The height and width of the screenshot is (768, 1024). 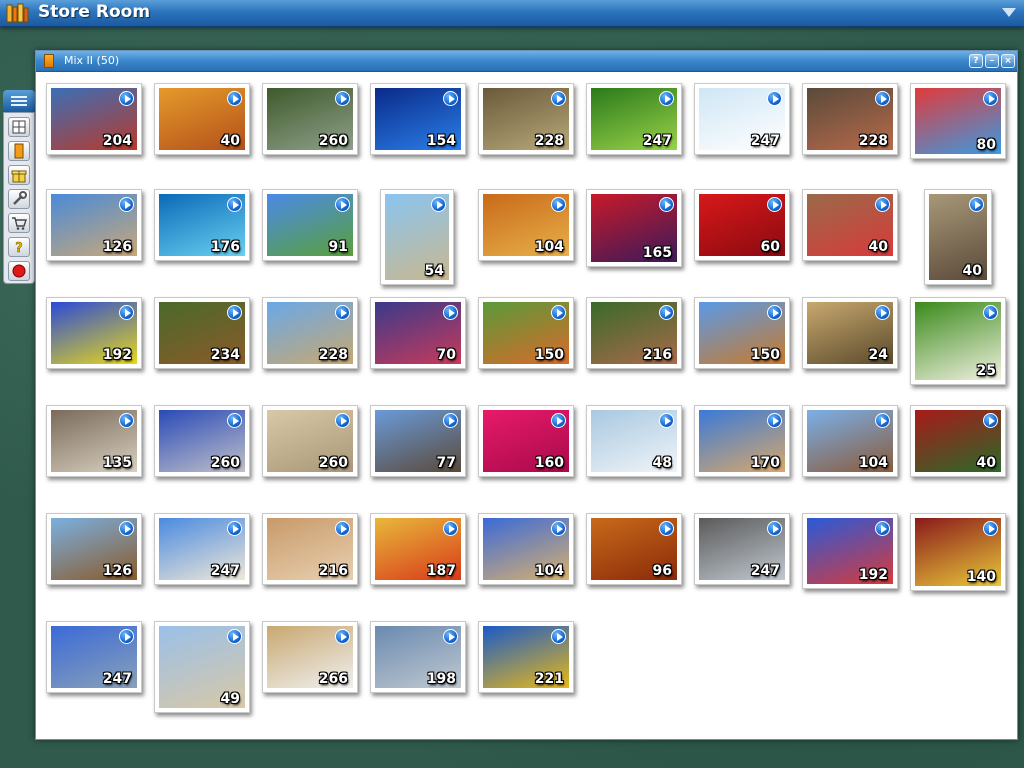 I want to click on exit-button, so click(x=19, y=271).